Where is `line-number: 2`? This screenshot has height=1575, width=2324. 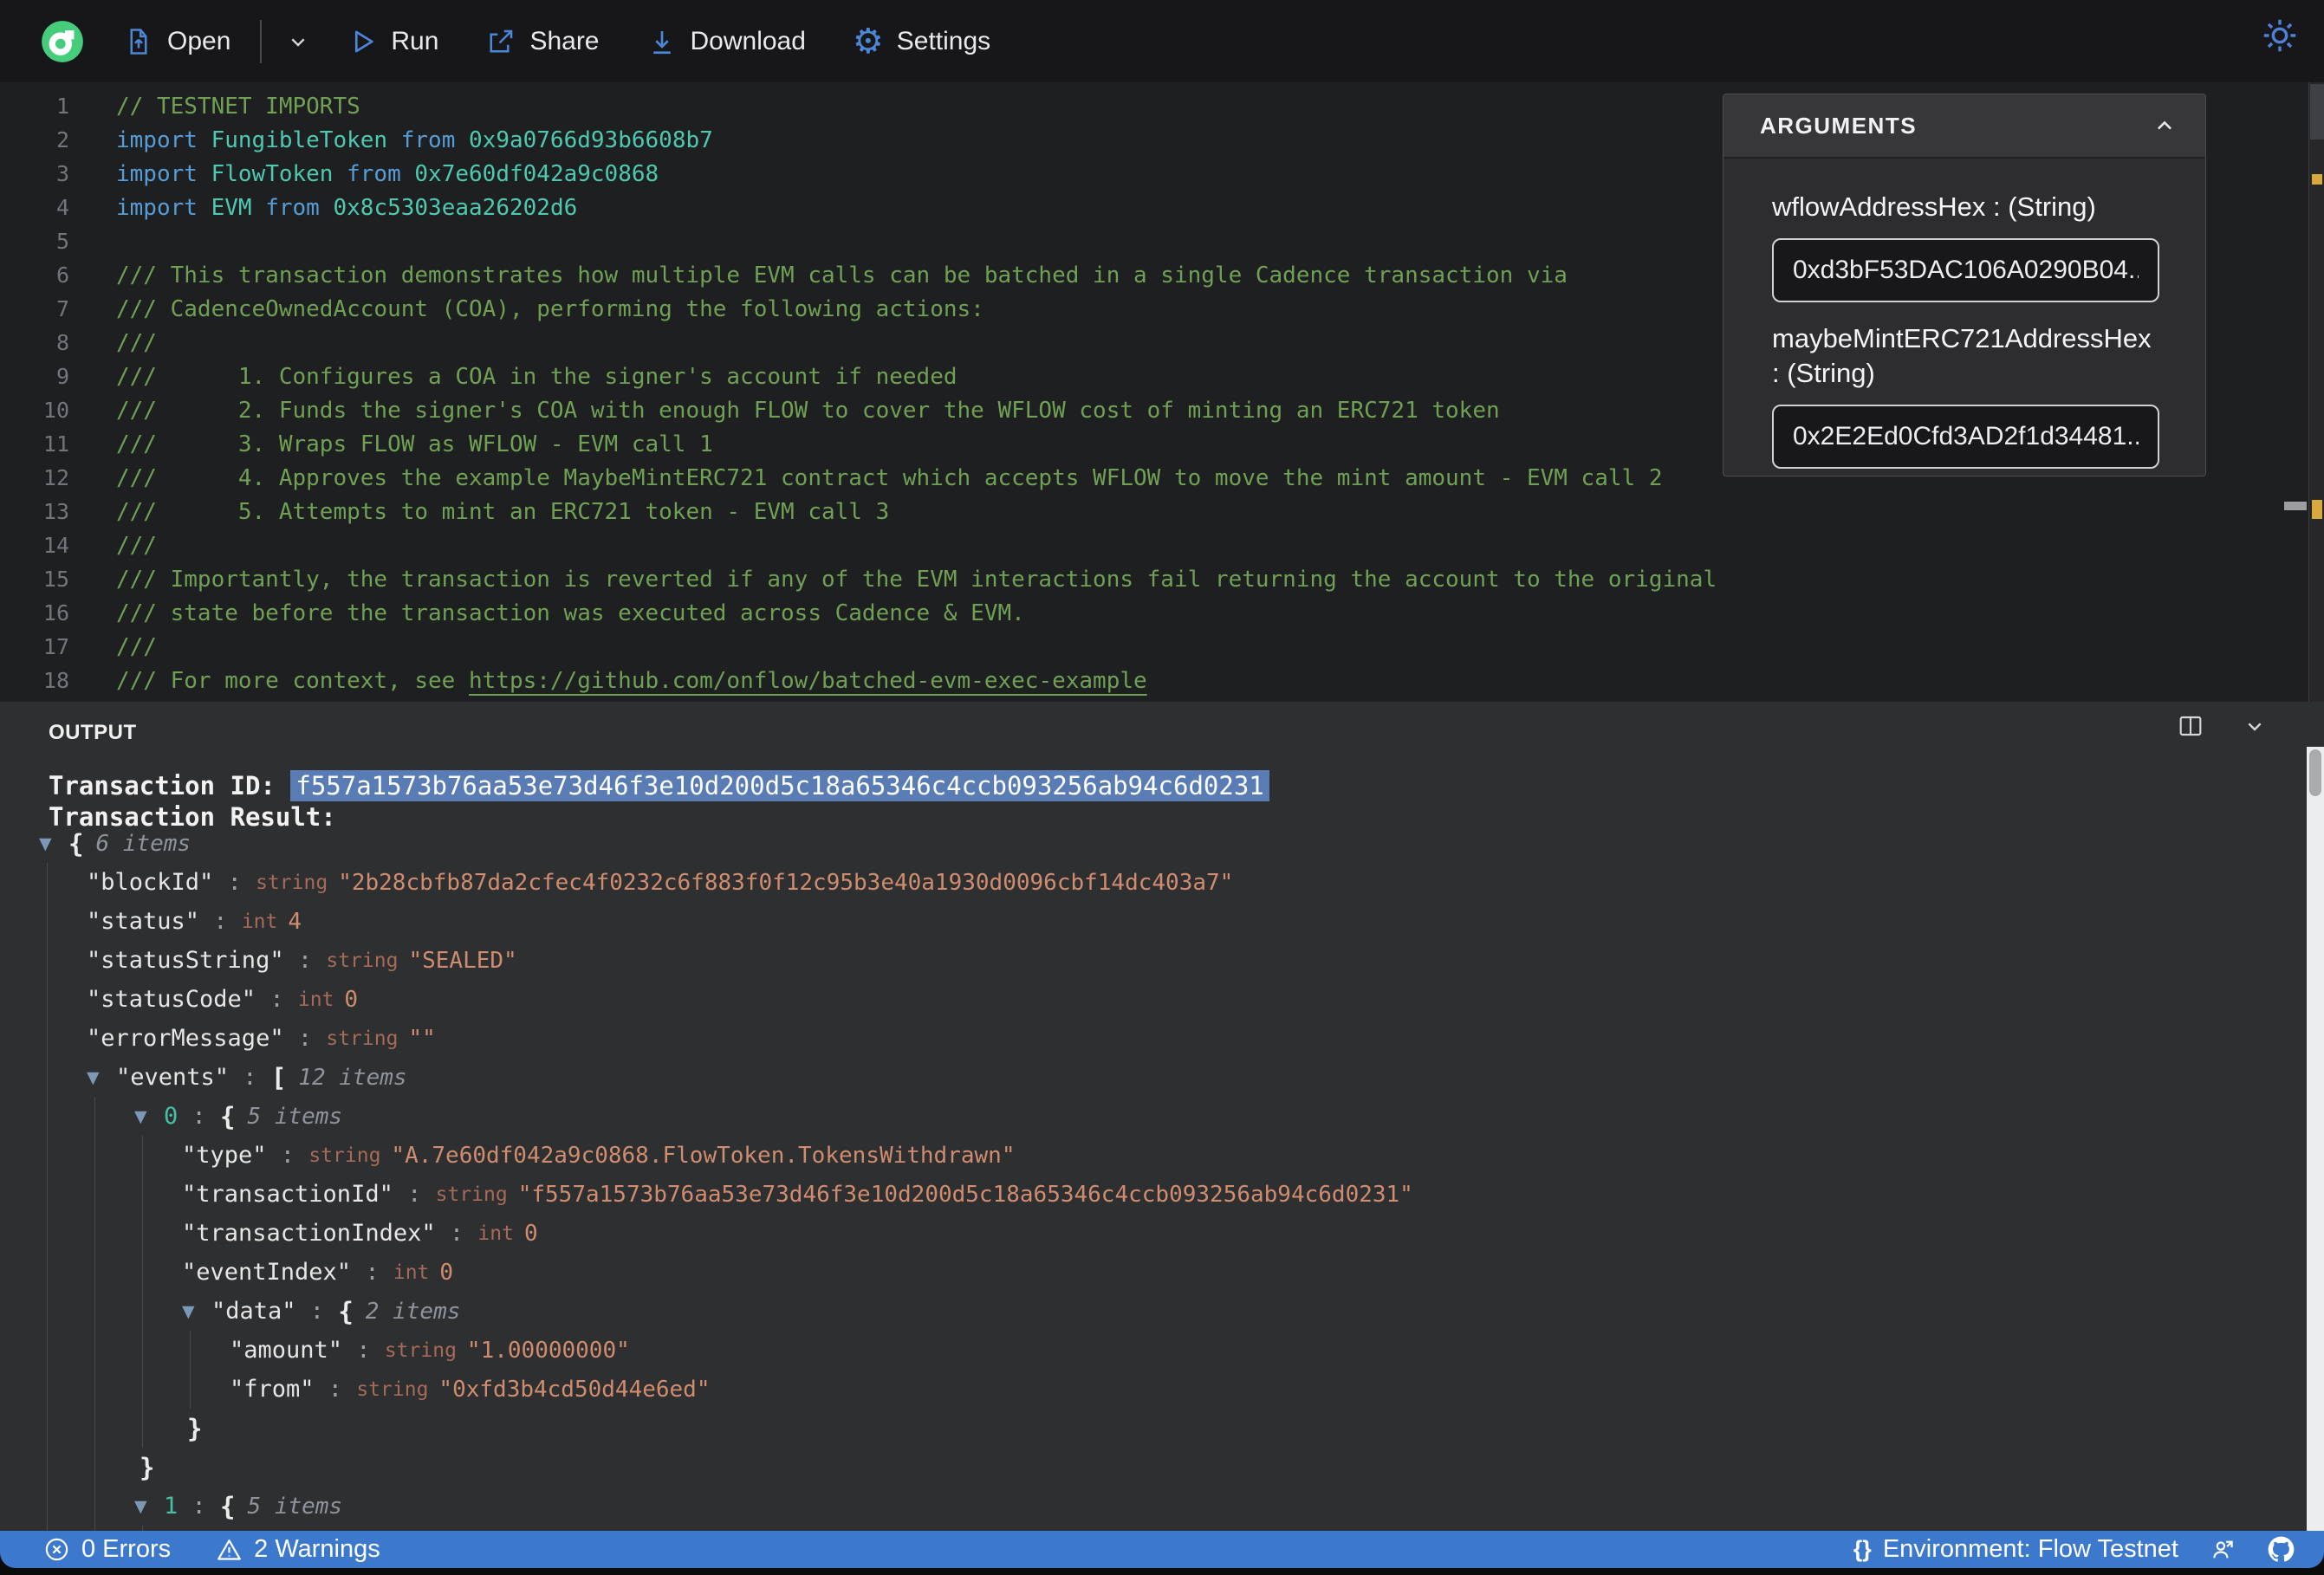 line-number: 2 is located at coordinates (62, 140).